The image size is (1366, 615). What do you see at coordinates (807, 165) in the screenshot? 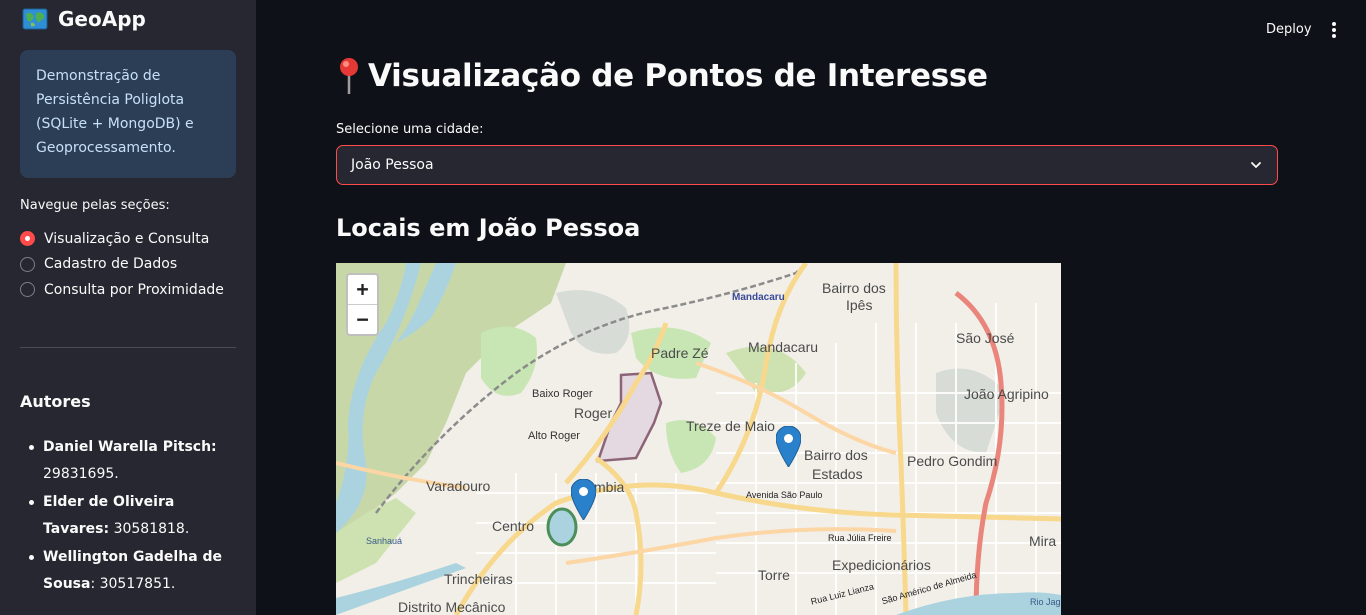
I see `city-select: João Pessoa` at bounding box center [807, 165].